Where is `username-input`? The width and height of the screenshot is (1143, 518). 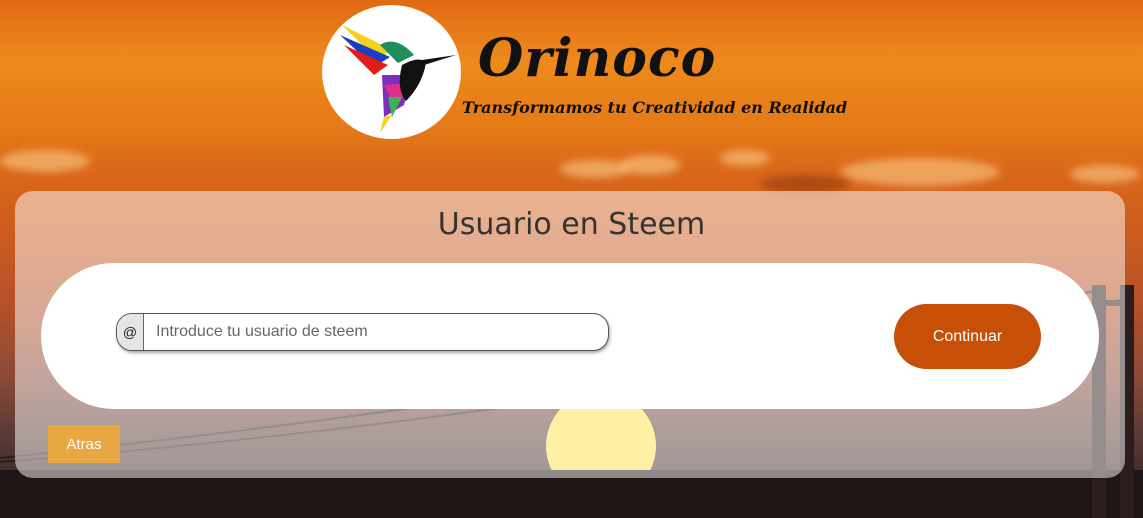
username-input is located at coordinates (376, 332).